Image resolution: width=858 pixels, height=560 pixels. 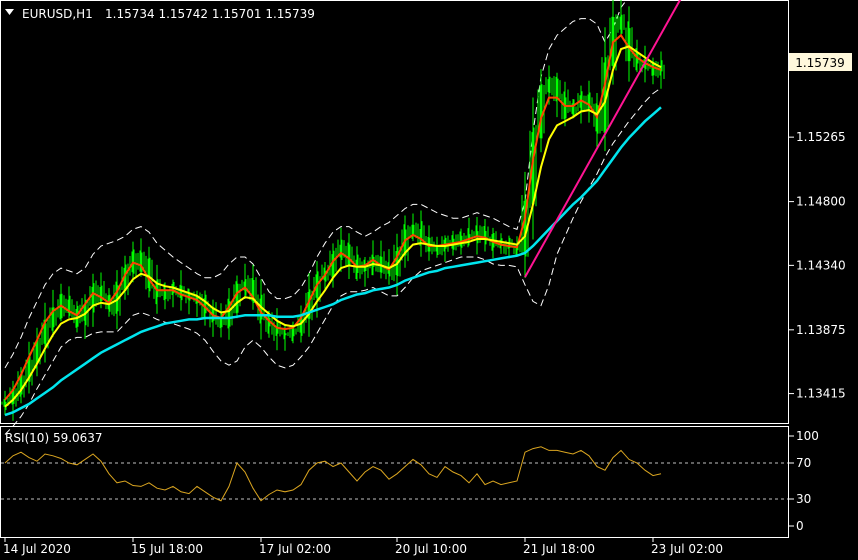 I want to click on price-axis: 1.15265 1.14800 1.14340 1.13875 1.13415, so click(x=817, y=265).